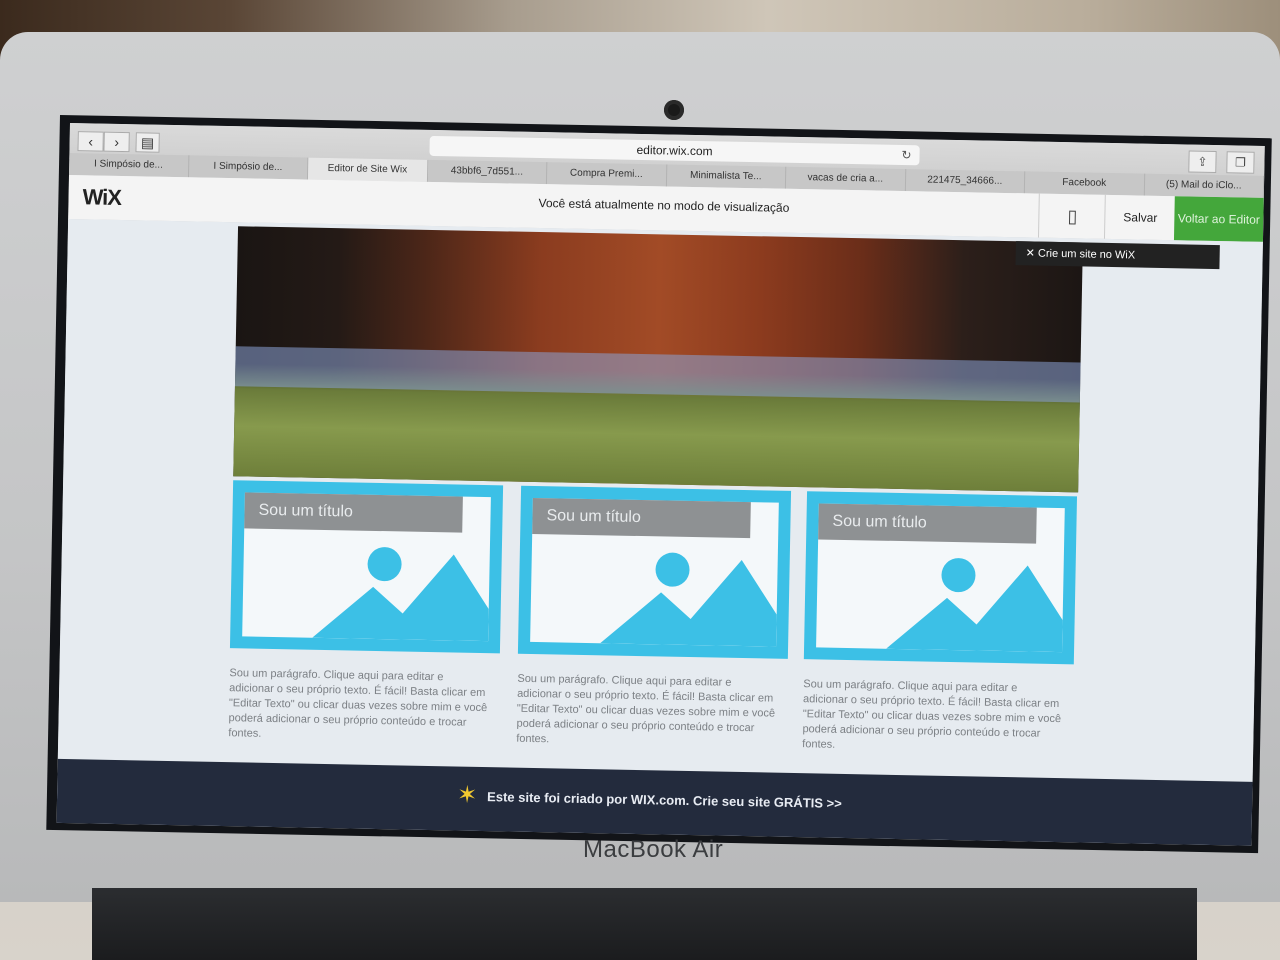  I want to click on tabs-overview-icon: ❐, so click(1240, 162).